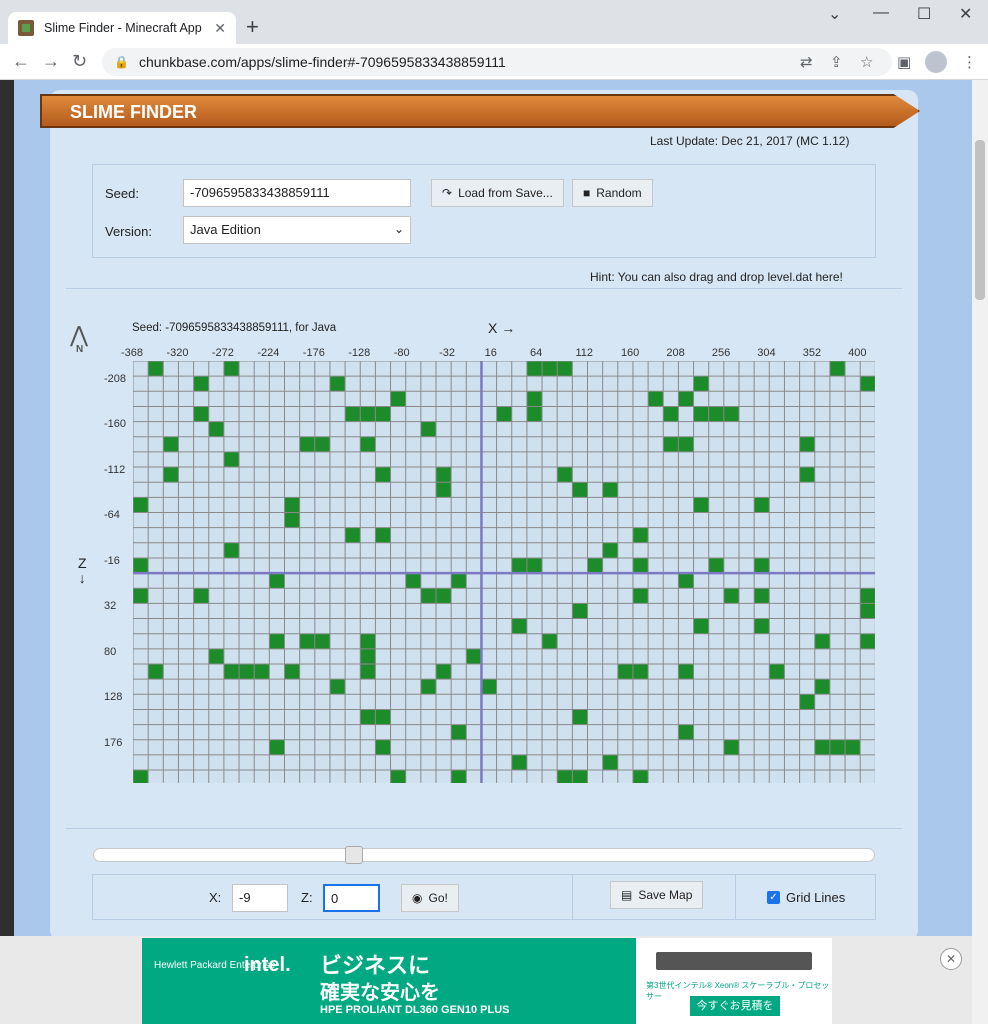 This screenshot has height=1024, width=988. Describe the element at coordinates (480, 111) in the screenshot. I see `app-title-banner: SLIME FINDER` at that location.